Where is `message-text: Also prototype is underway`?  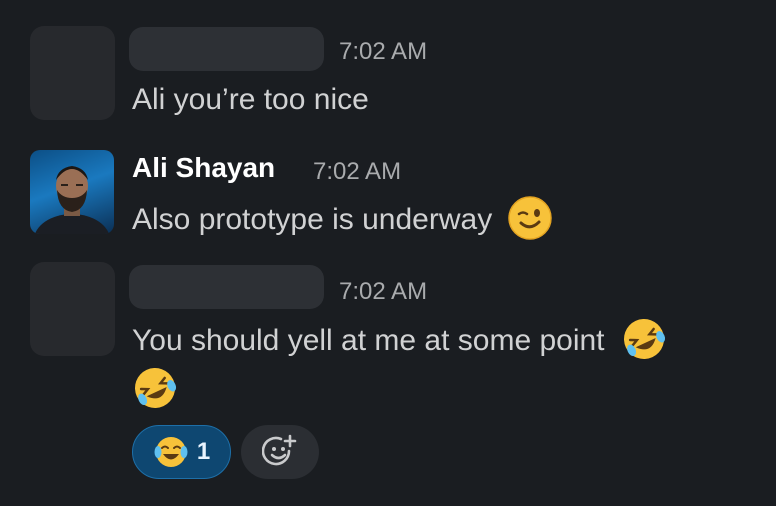
message-text: Also prototype is underway is located at coordinates (312, 219).